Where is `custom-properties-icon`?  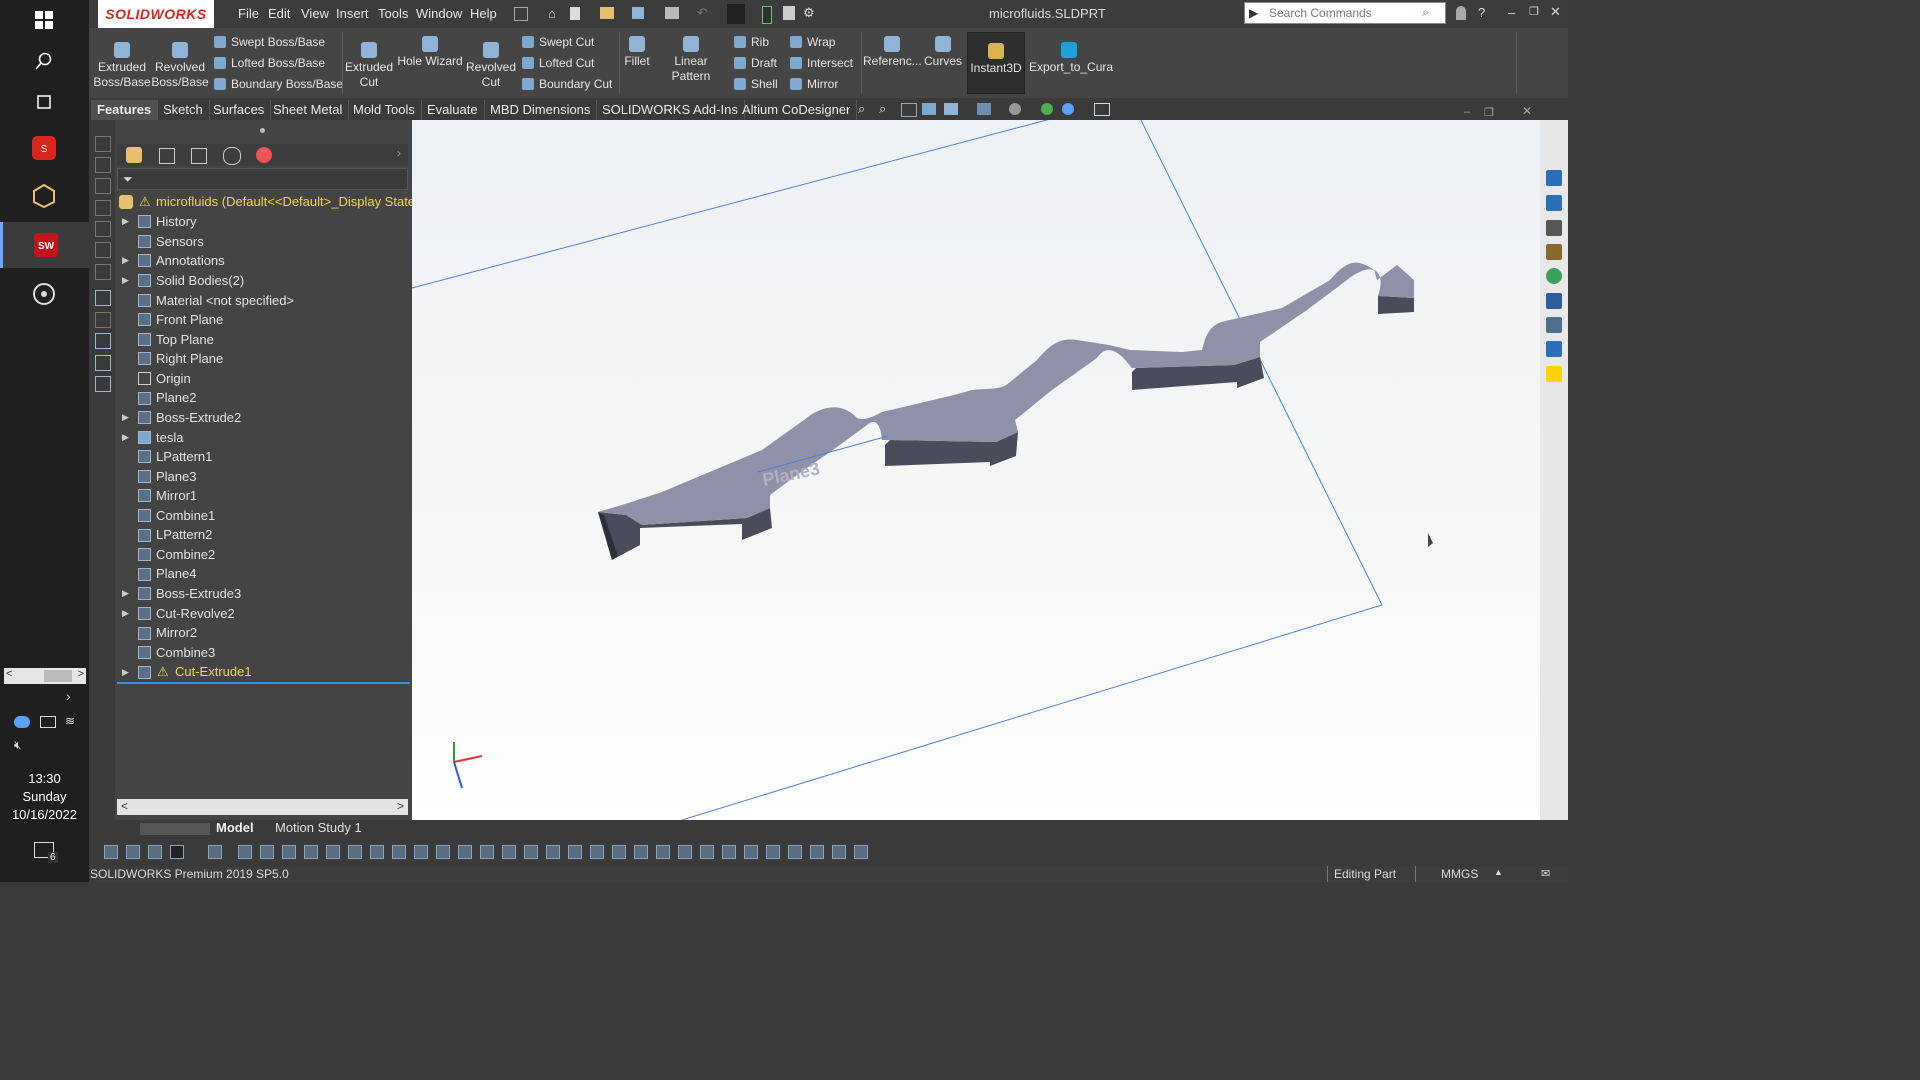 custom-properties-icon is located at coordinates (1554, 301).